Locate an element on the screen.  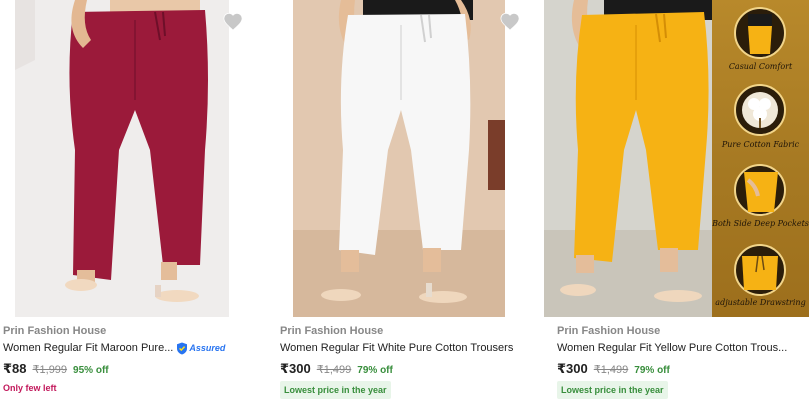
assured-label: Assured is located at coordinates (207, 348).